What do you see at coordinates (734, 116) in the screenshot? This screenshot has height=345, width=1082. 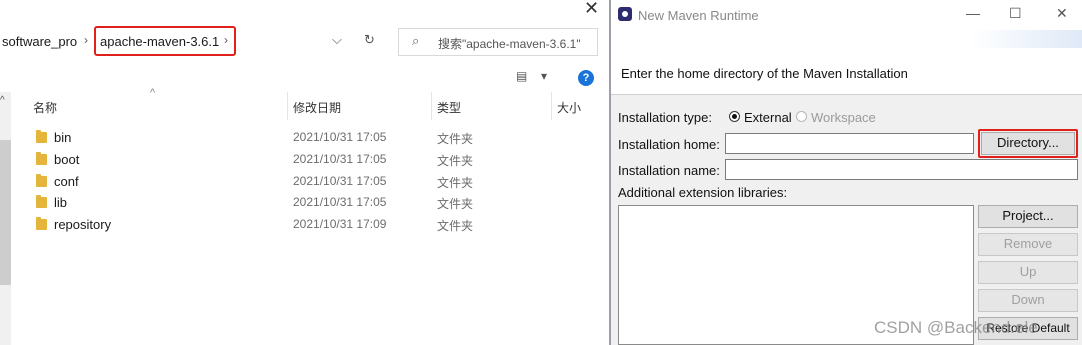 I see `external-radio` at bounding box center [734, 116].